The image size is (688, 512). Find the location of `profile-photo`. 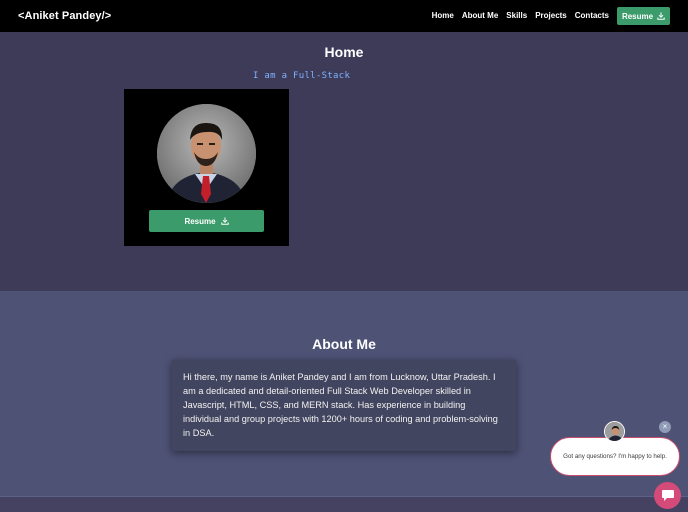

profile-photo is located at coordinates (206, 153).